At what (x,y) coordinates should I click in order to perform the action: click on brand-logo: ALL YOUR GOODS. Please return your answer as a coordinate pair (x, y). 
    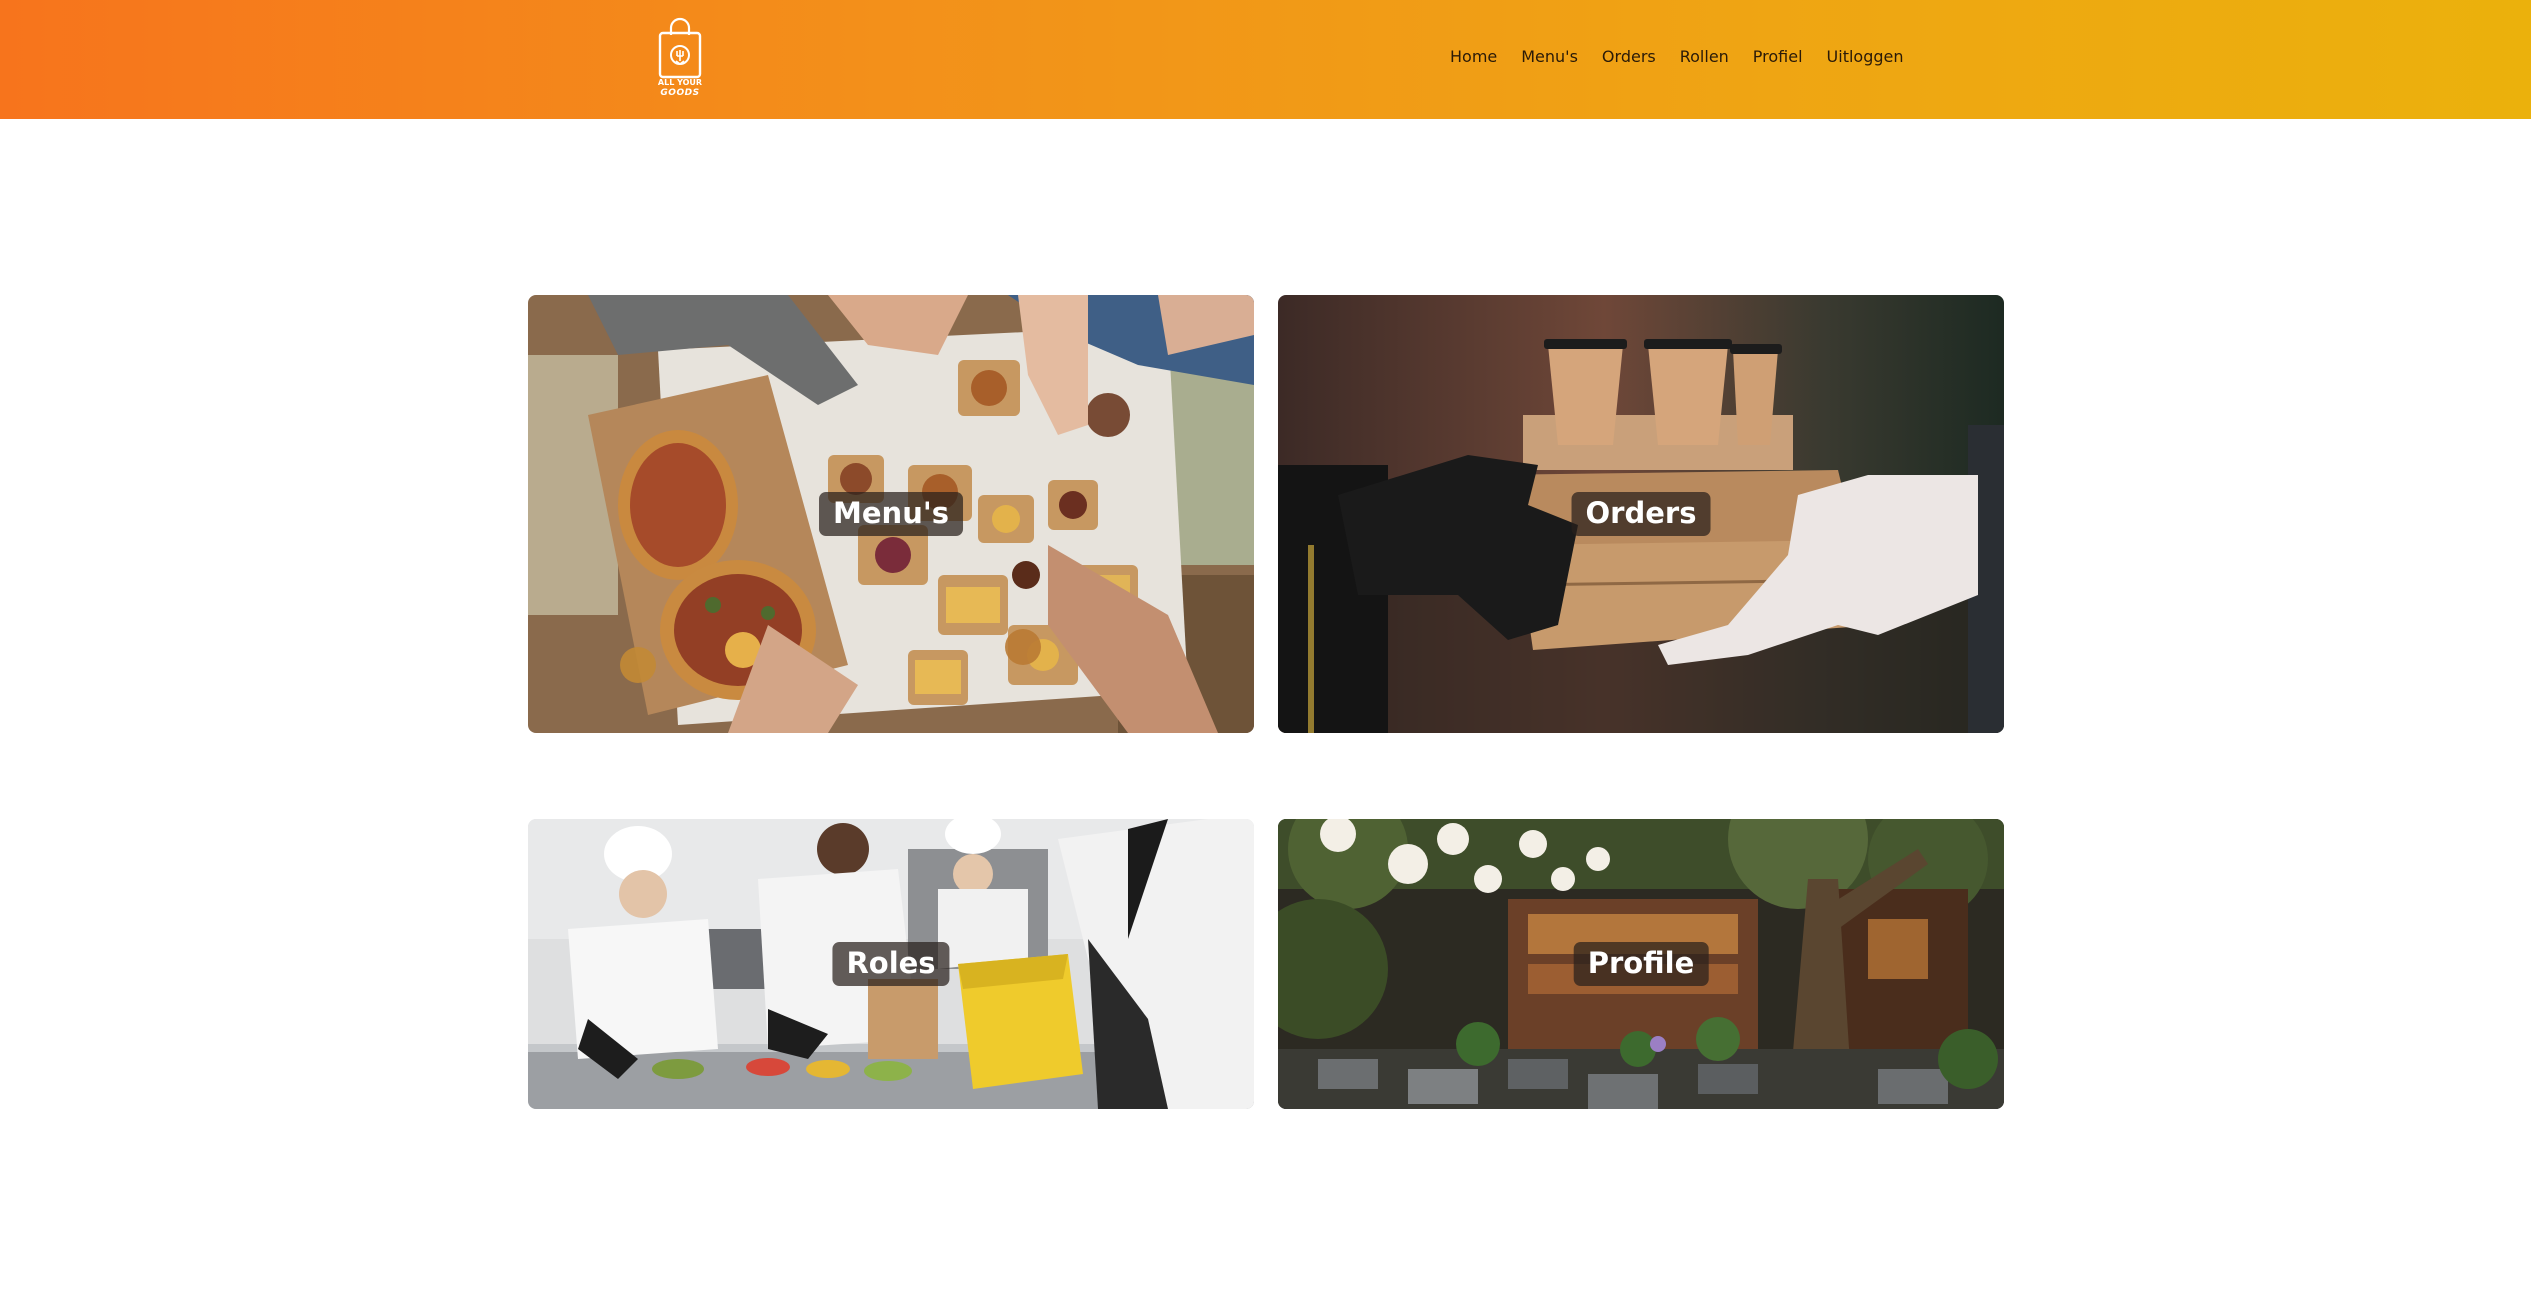
    Looking at the image, I should click on (680, 60).